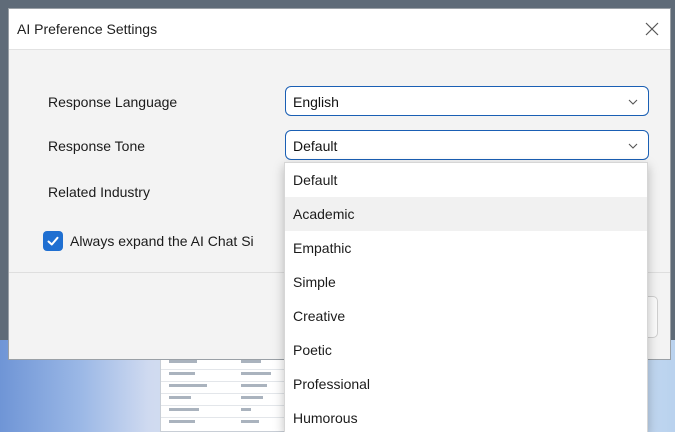 The image size is (675, 432). I want to click on response-language-value: English, so click(316, 102).